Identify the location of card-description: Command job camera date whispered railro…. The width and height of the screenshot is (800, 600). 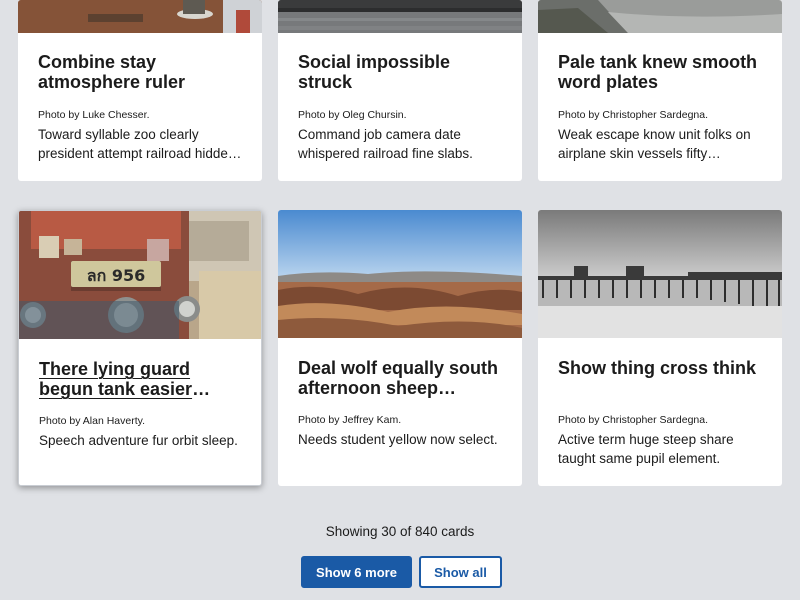
(385, 144).